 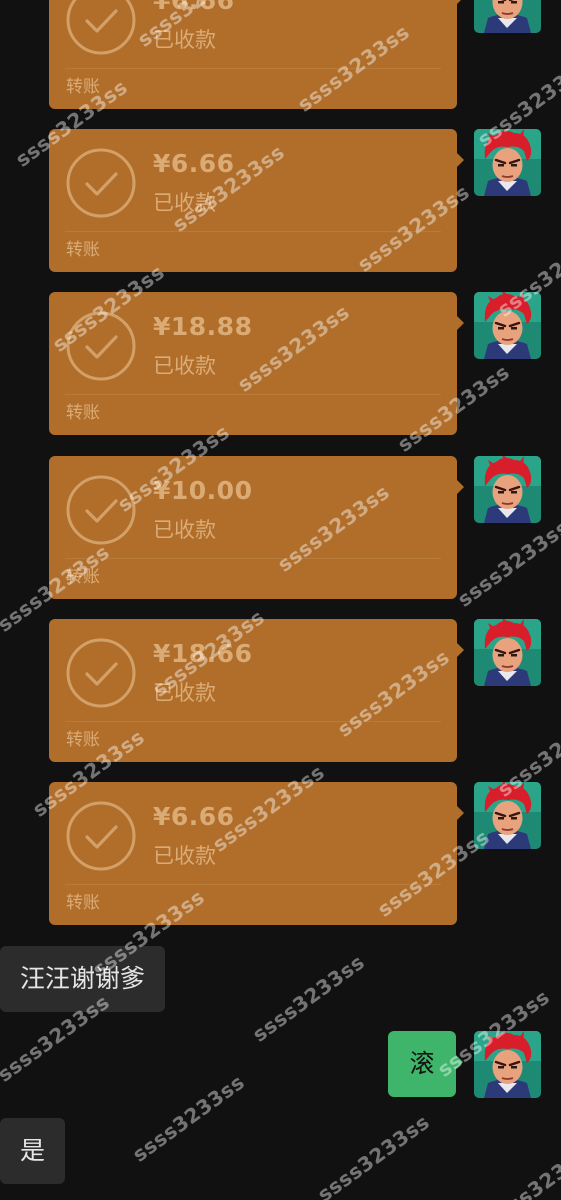 What do you see at coordinates (256, 690) in the screenshot?
I see `transfer-card: ¥18.66 已收款 转账` at bounding box center [256, 690].